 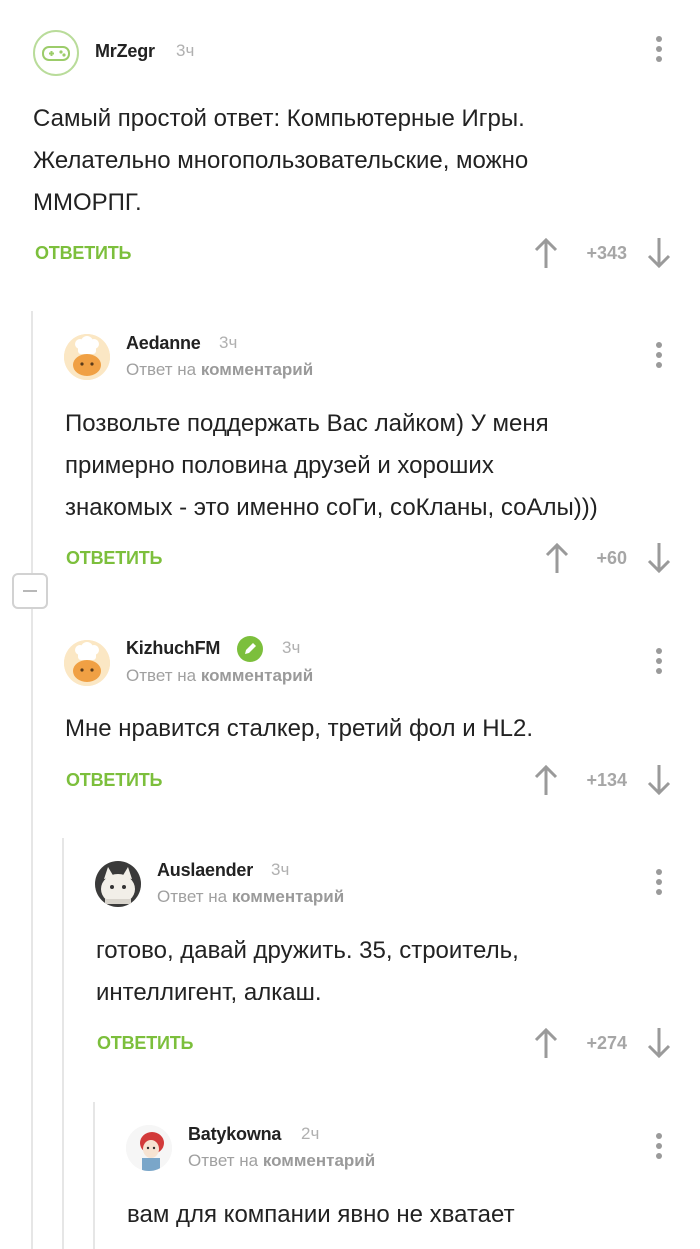 What do you see at coordinates (307, 423) in the screenshot?
I see `comment-text-line: Позвольте поддержать Вас лайком) У меня` at bounding box center [307, 423].